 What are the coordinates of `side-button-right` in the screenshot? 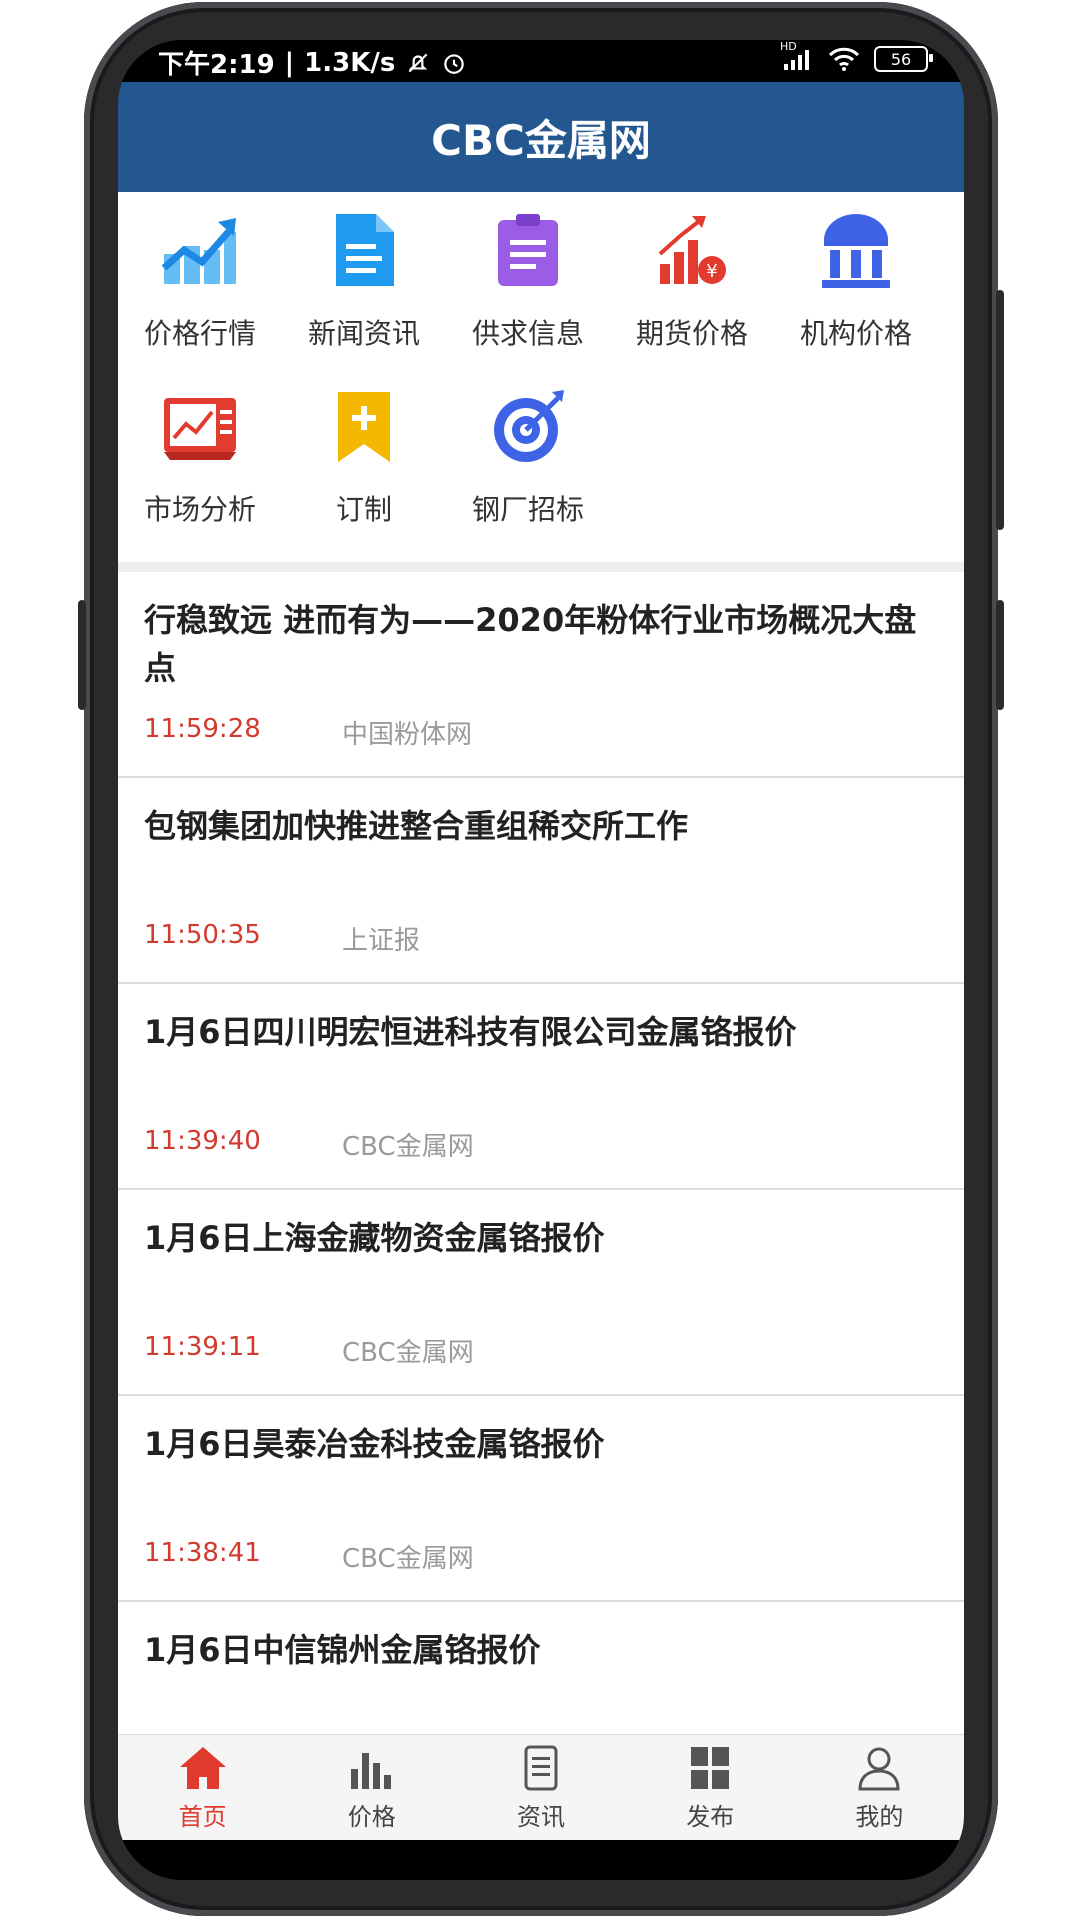 It's located at (1000, 410).